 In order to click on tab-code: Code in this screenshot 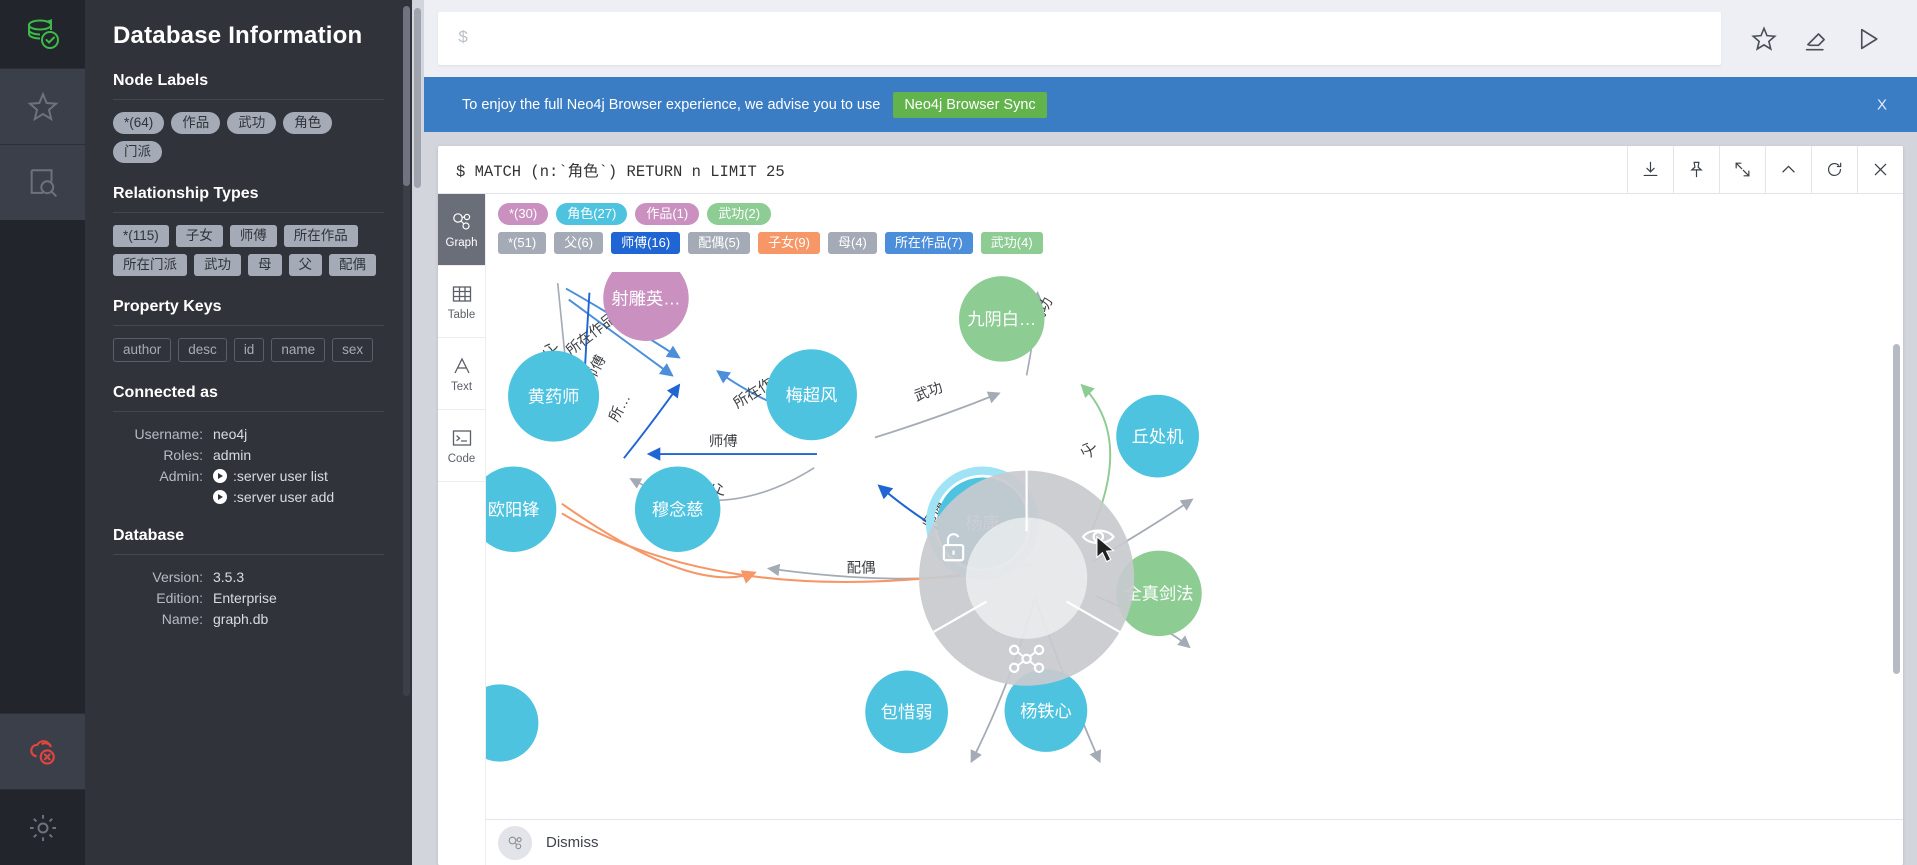, I will do `click(461, 446)`.